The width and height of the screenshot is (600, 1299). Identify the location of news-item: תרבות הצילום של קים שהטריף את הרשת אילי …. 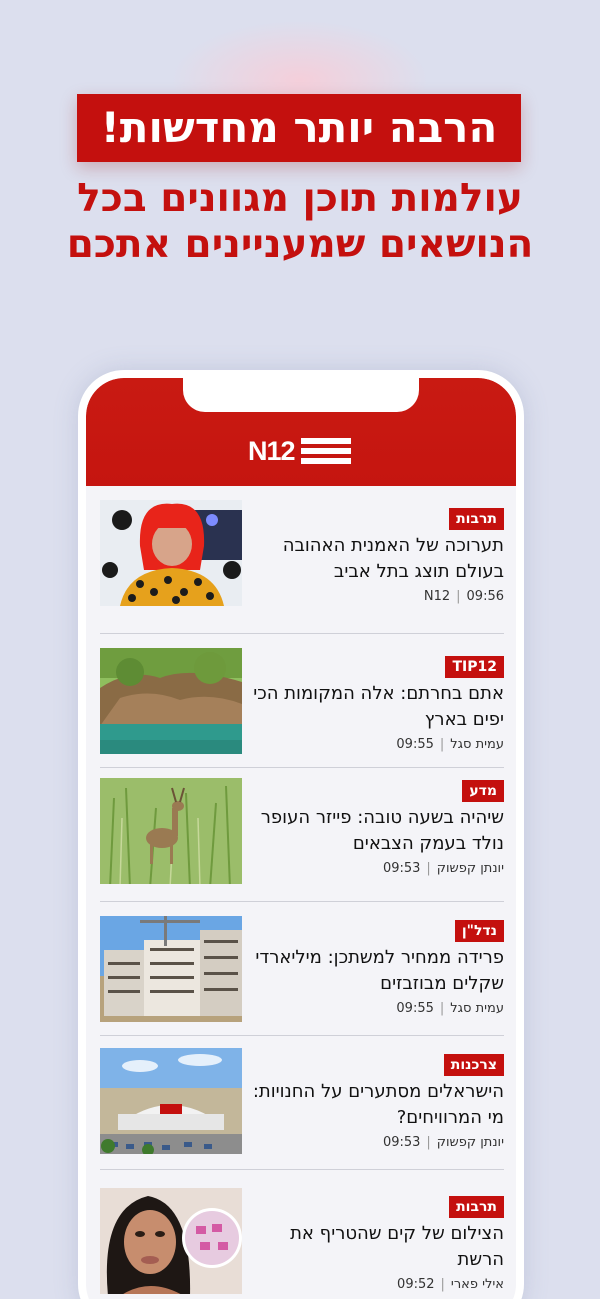
(302, 1234).